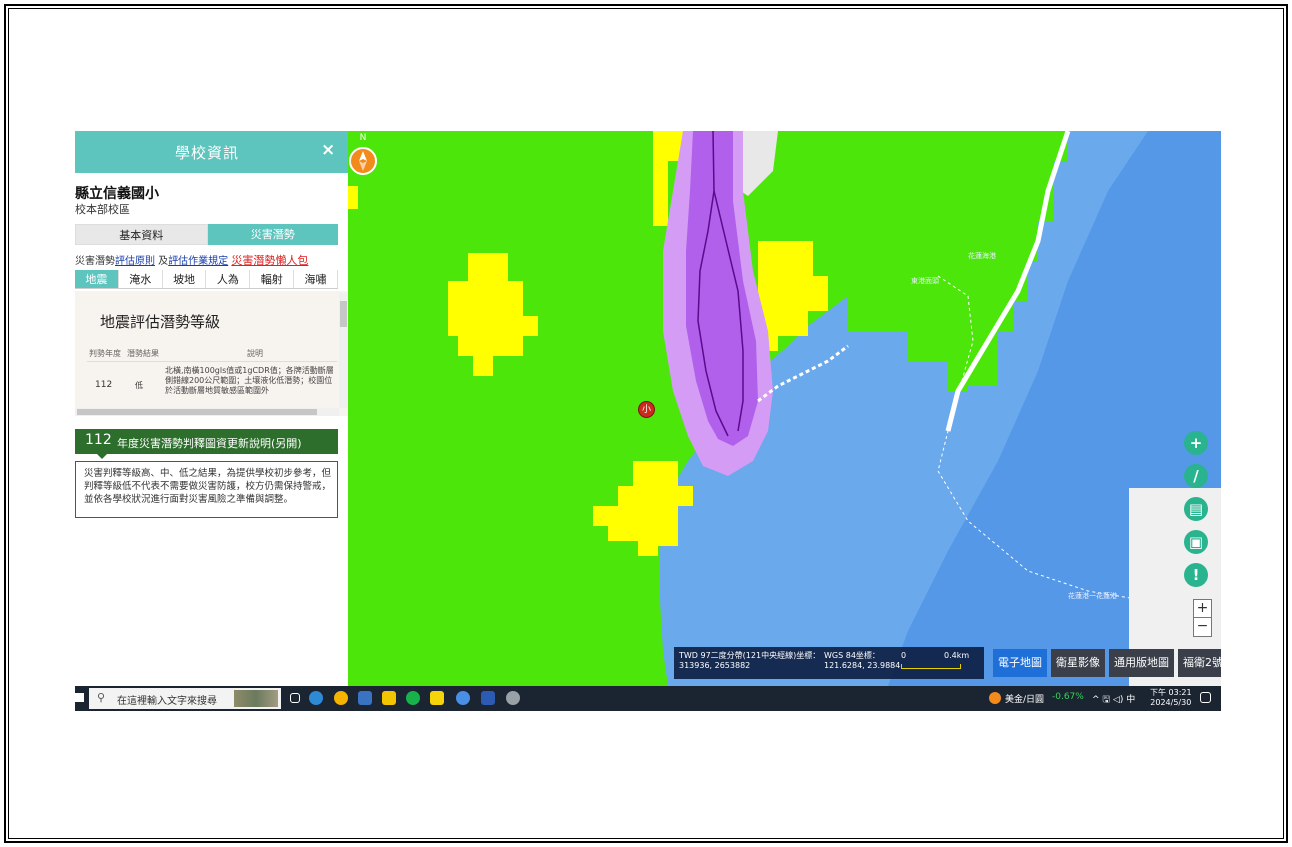 Image resolution: width=1292 pixels, height=847 pixels. I want to click on row-level: 低, so click(139, 385).